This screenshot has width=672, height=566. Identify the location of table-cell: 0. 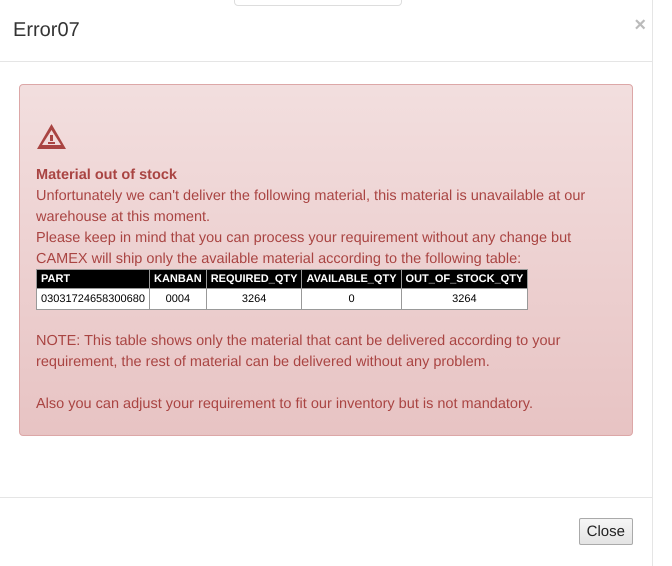
(352, 299).